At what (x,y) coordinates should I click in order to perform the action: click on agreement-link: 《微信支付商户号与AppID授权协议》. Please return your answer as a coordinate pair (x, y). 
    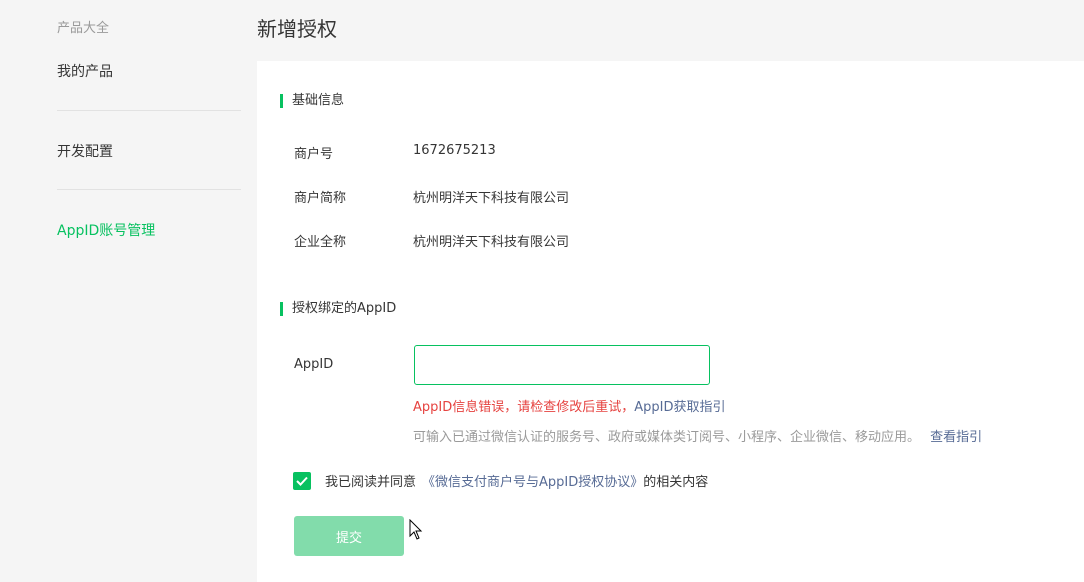
    Looking at the image, I should click on (532, 480).